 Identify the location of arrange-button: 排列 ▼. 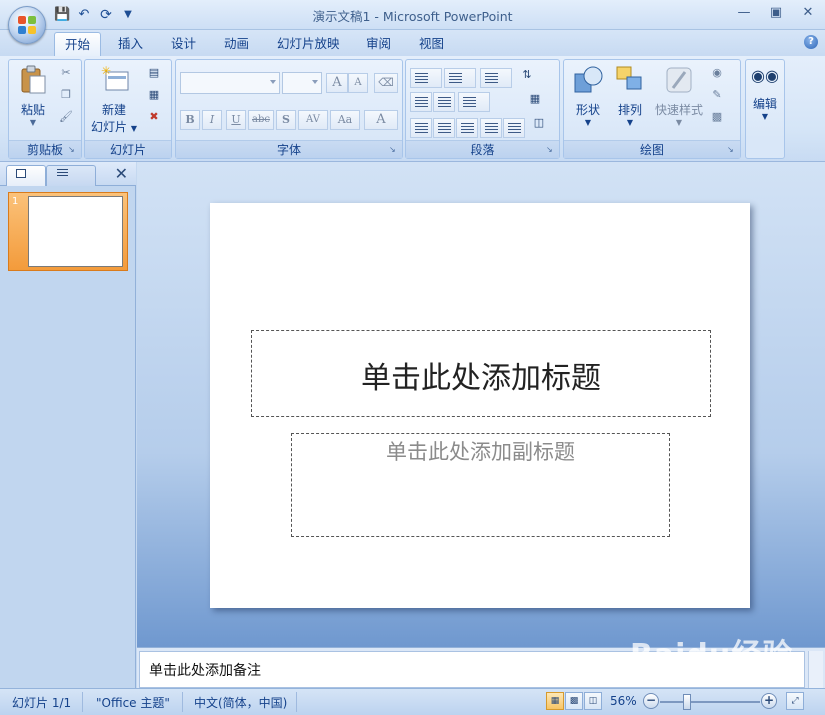
(630, 95).